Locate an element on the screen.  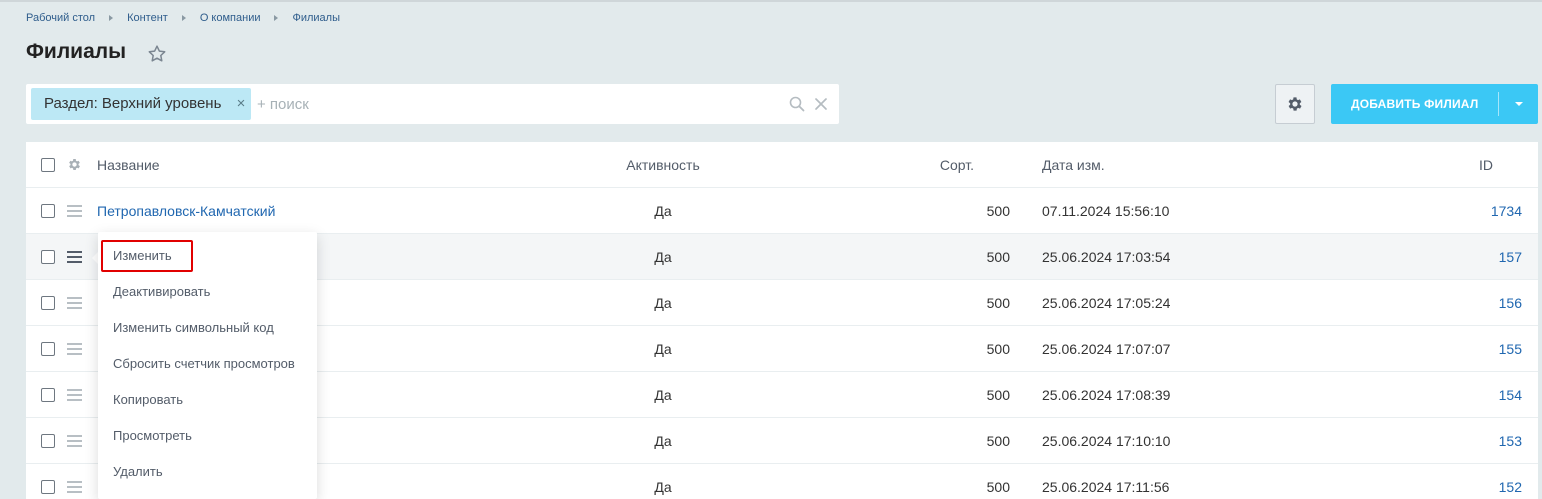
row-id: 152 is located at coordinates (1474, 481).